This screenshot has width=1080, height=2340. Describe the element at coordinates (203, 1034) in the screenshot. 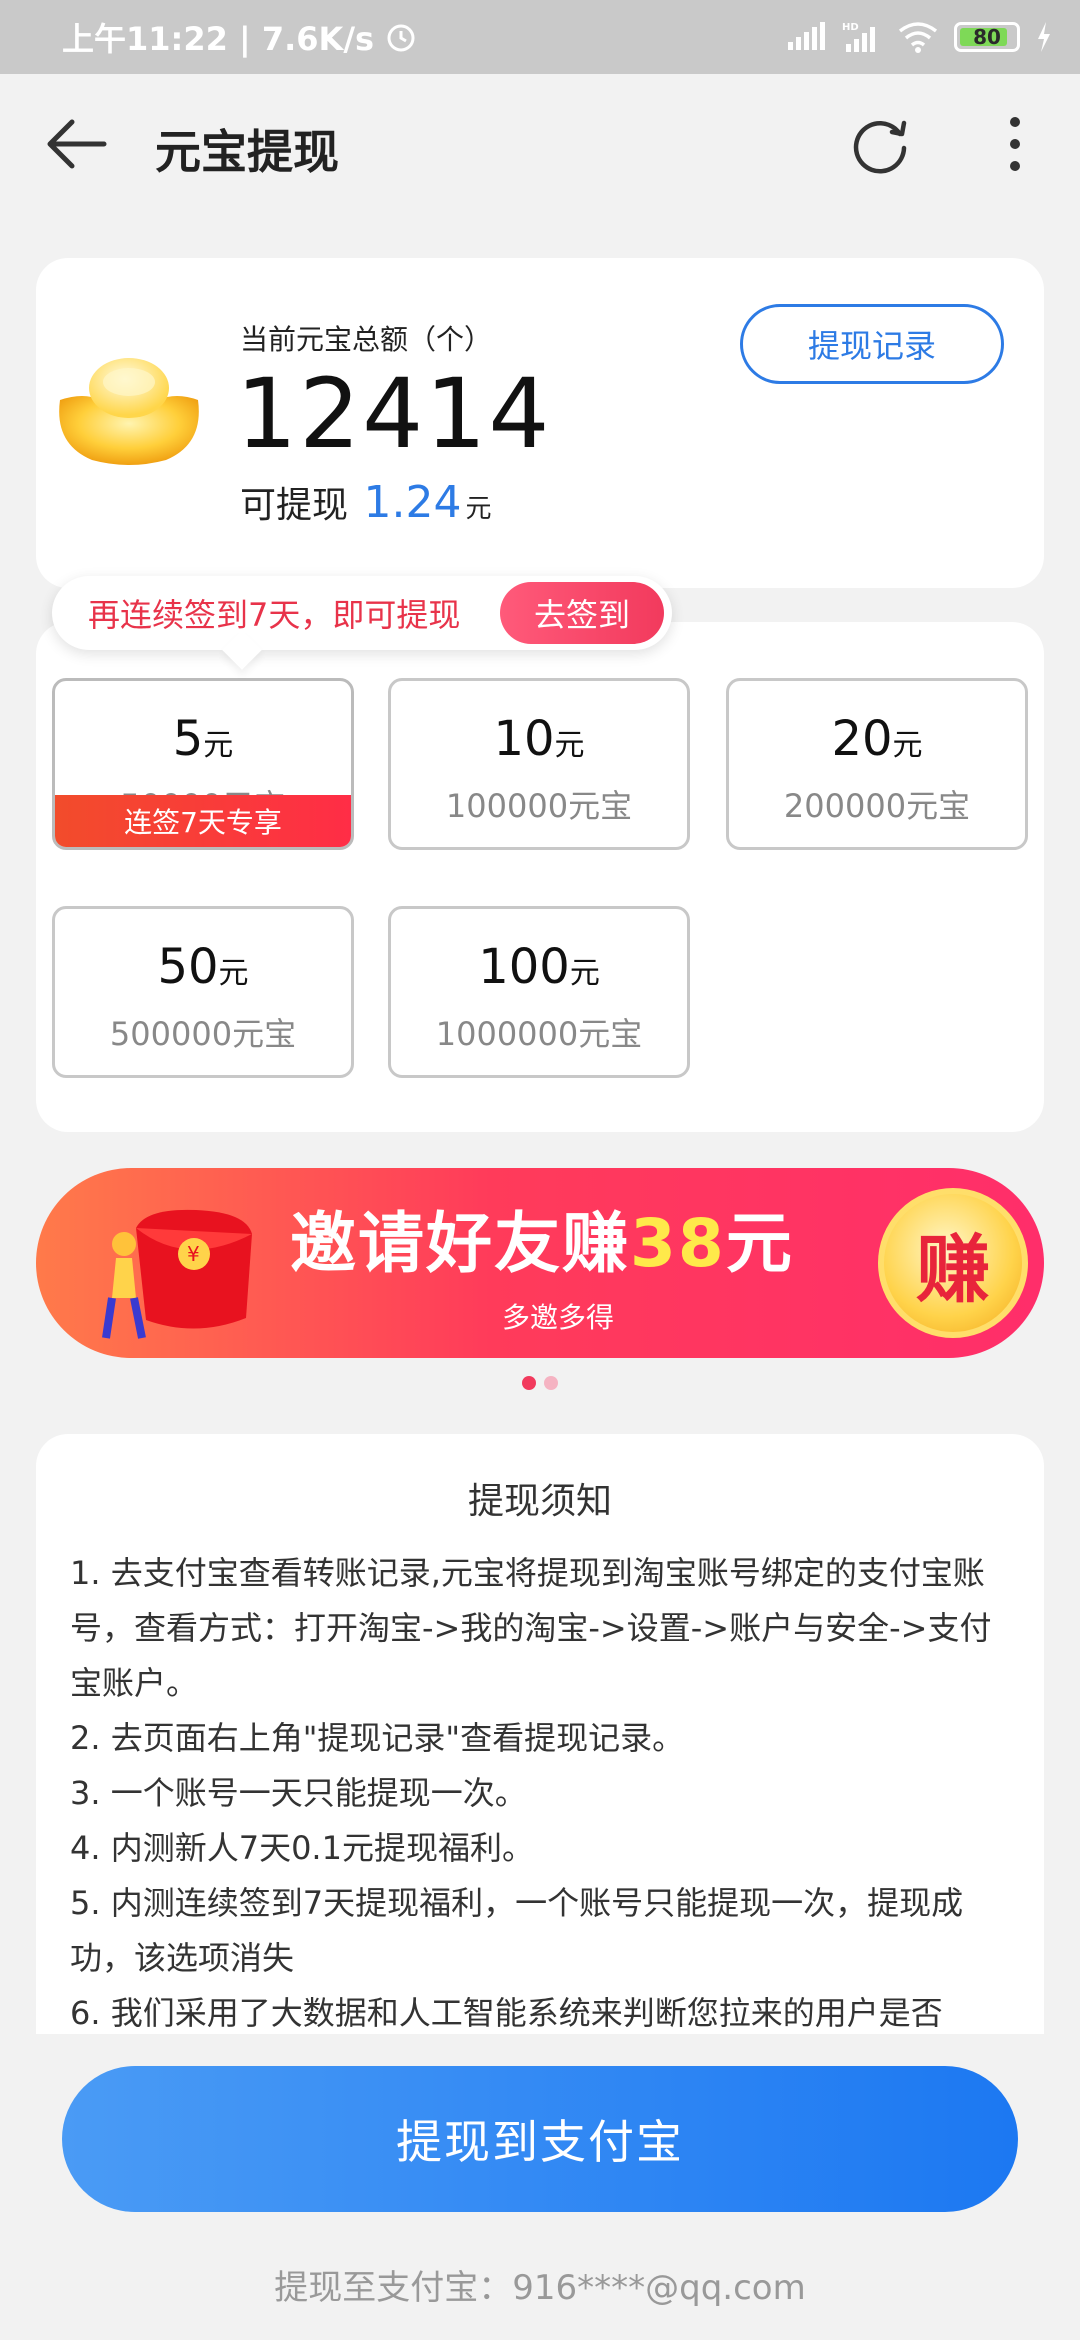

I see `option-coins: 500000元宝` at that location.